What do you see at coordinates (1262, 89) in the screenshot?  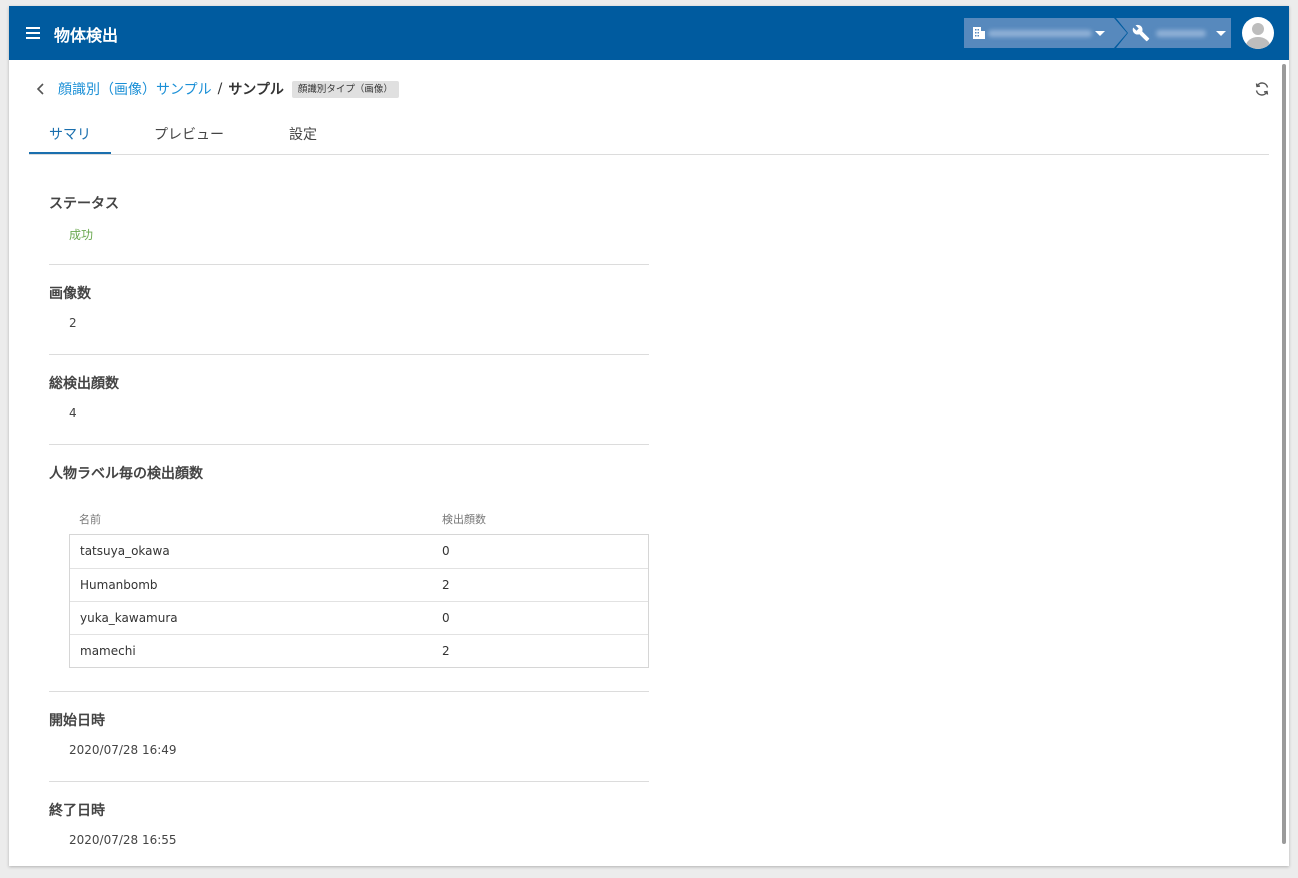 I see `refresh-icon` at bounding box center [1262, 89].